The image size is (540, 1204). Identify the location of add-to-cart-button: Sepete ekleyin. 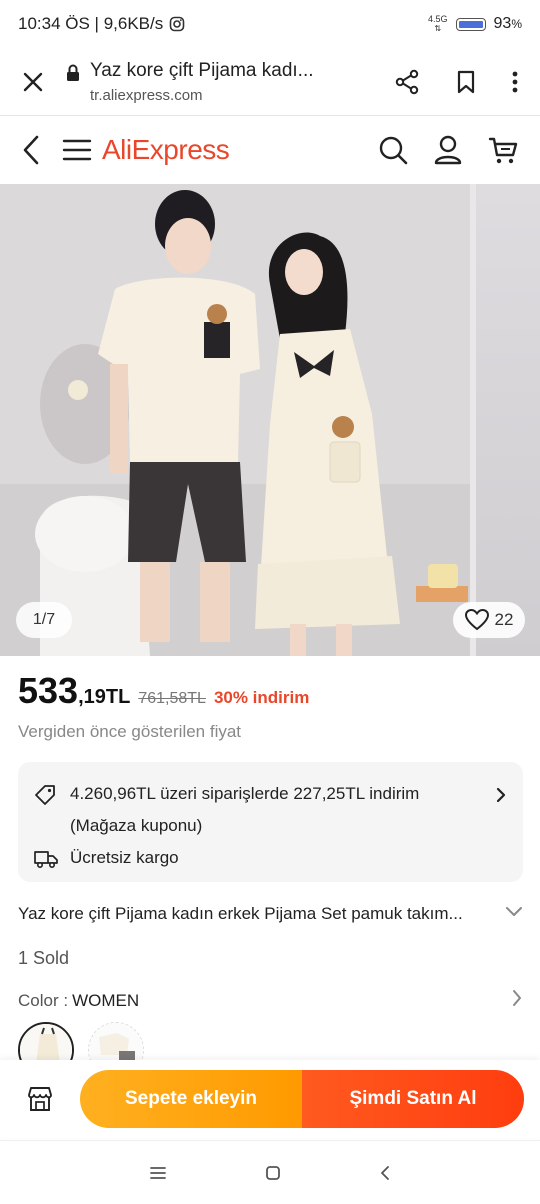
(191, 1099).